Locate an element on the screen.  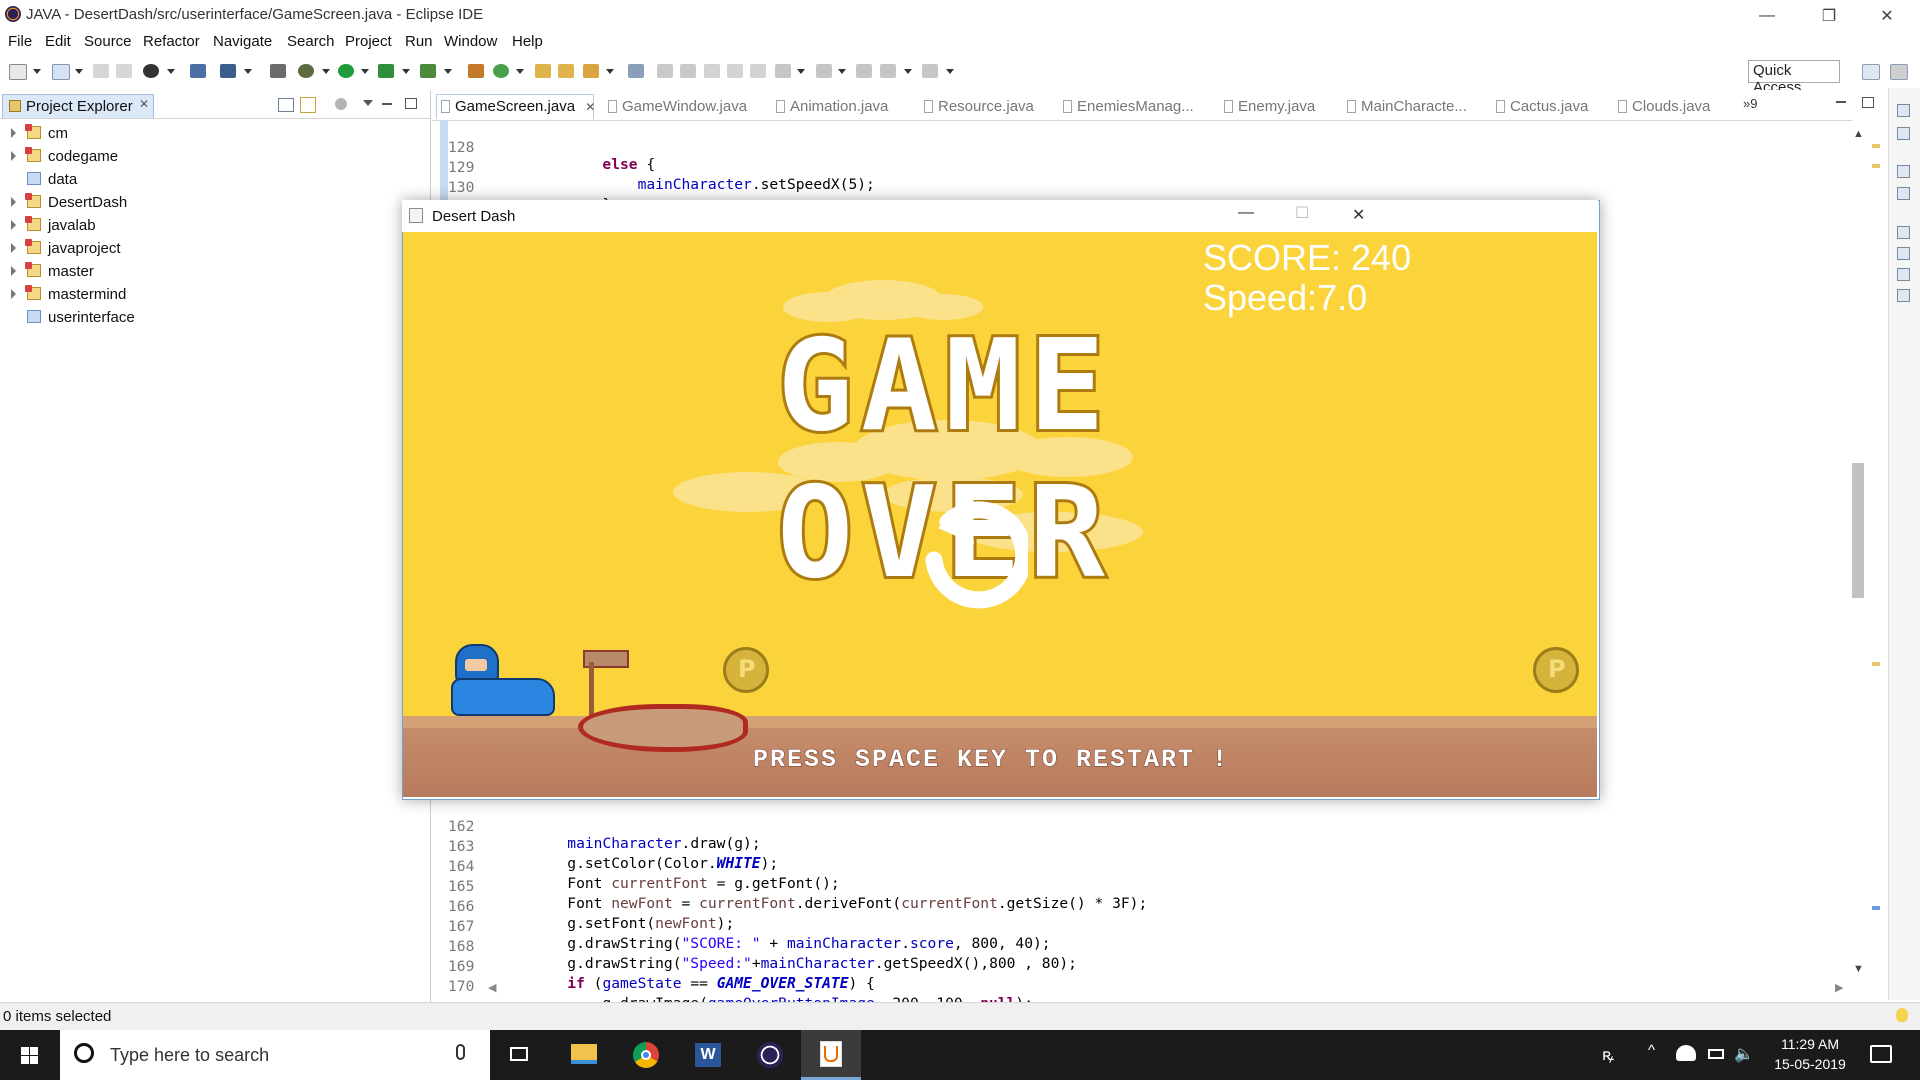
tree-item-userinterface: userinterface is located at coordinates (210, 317).